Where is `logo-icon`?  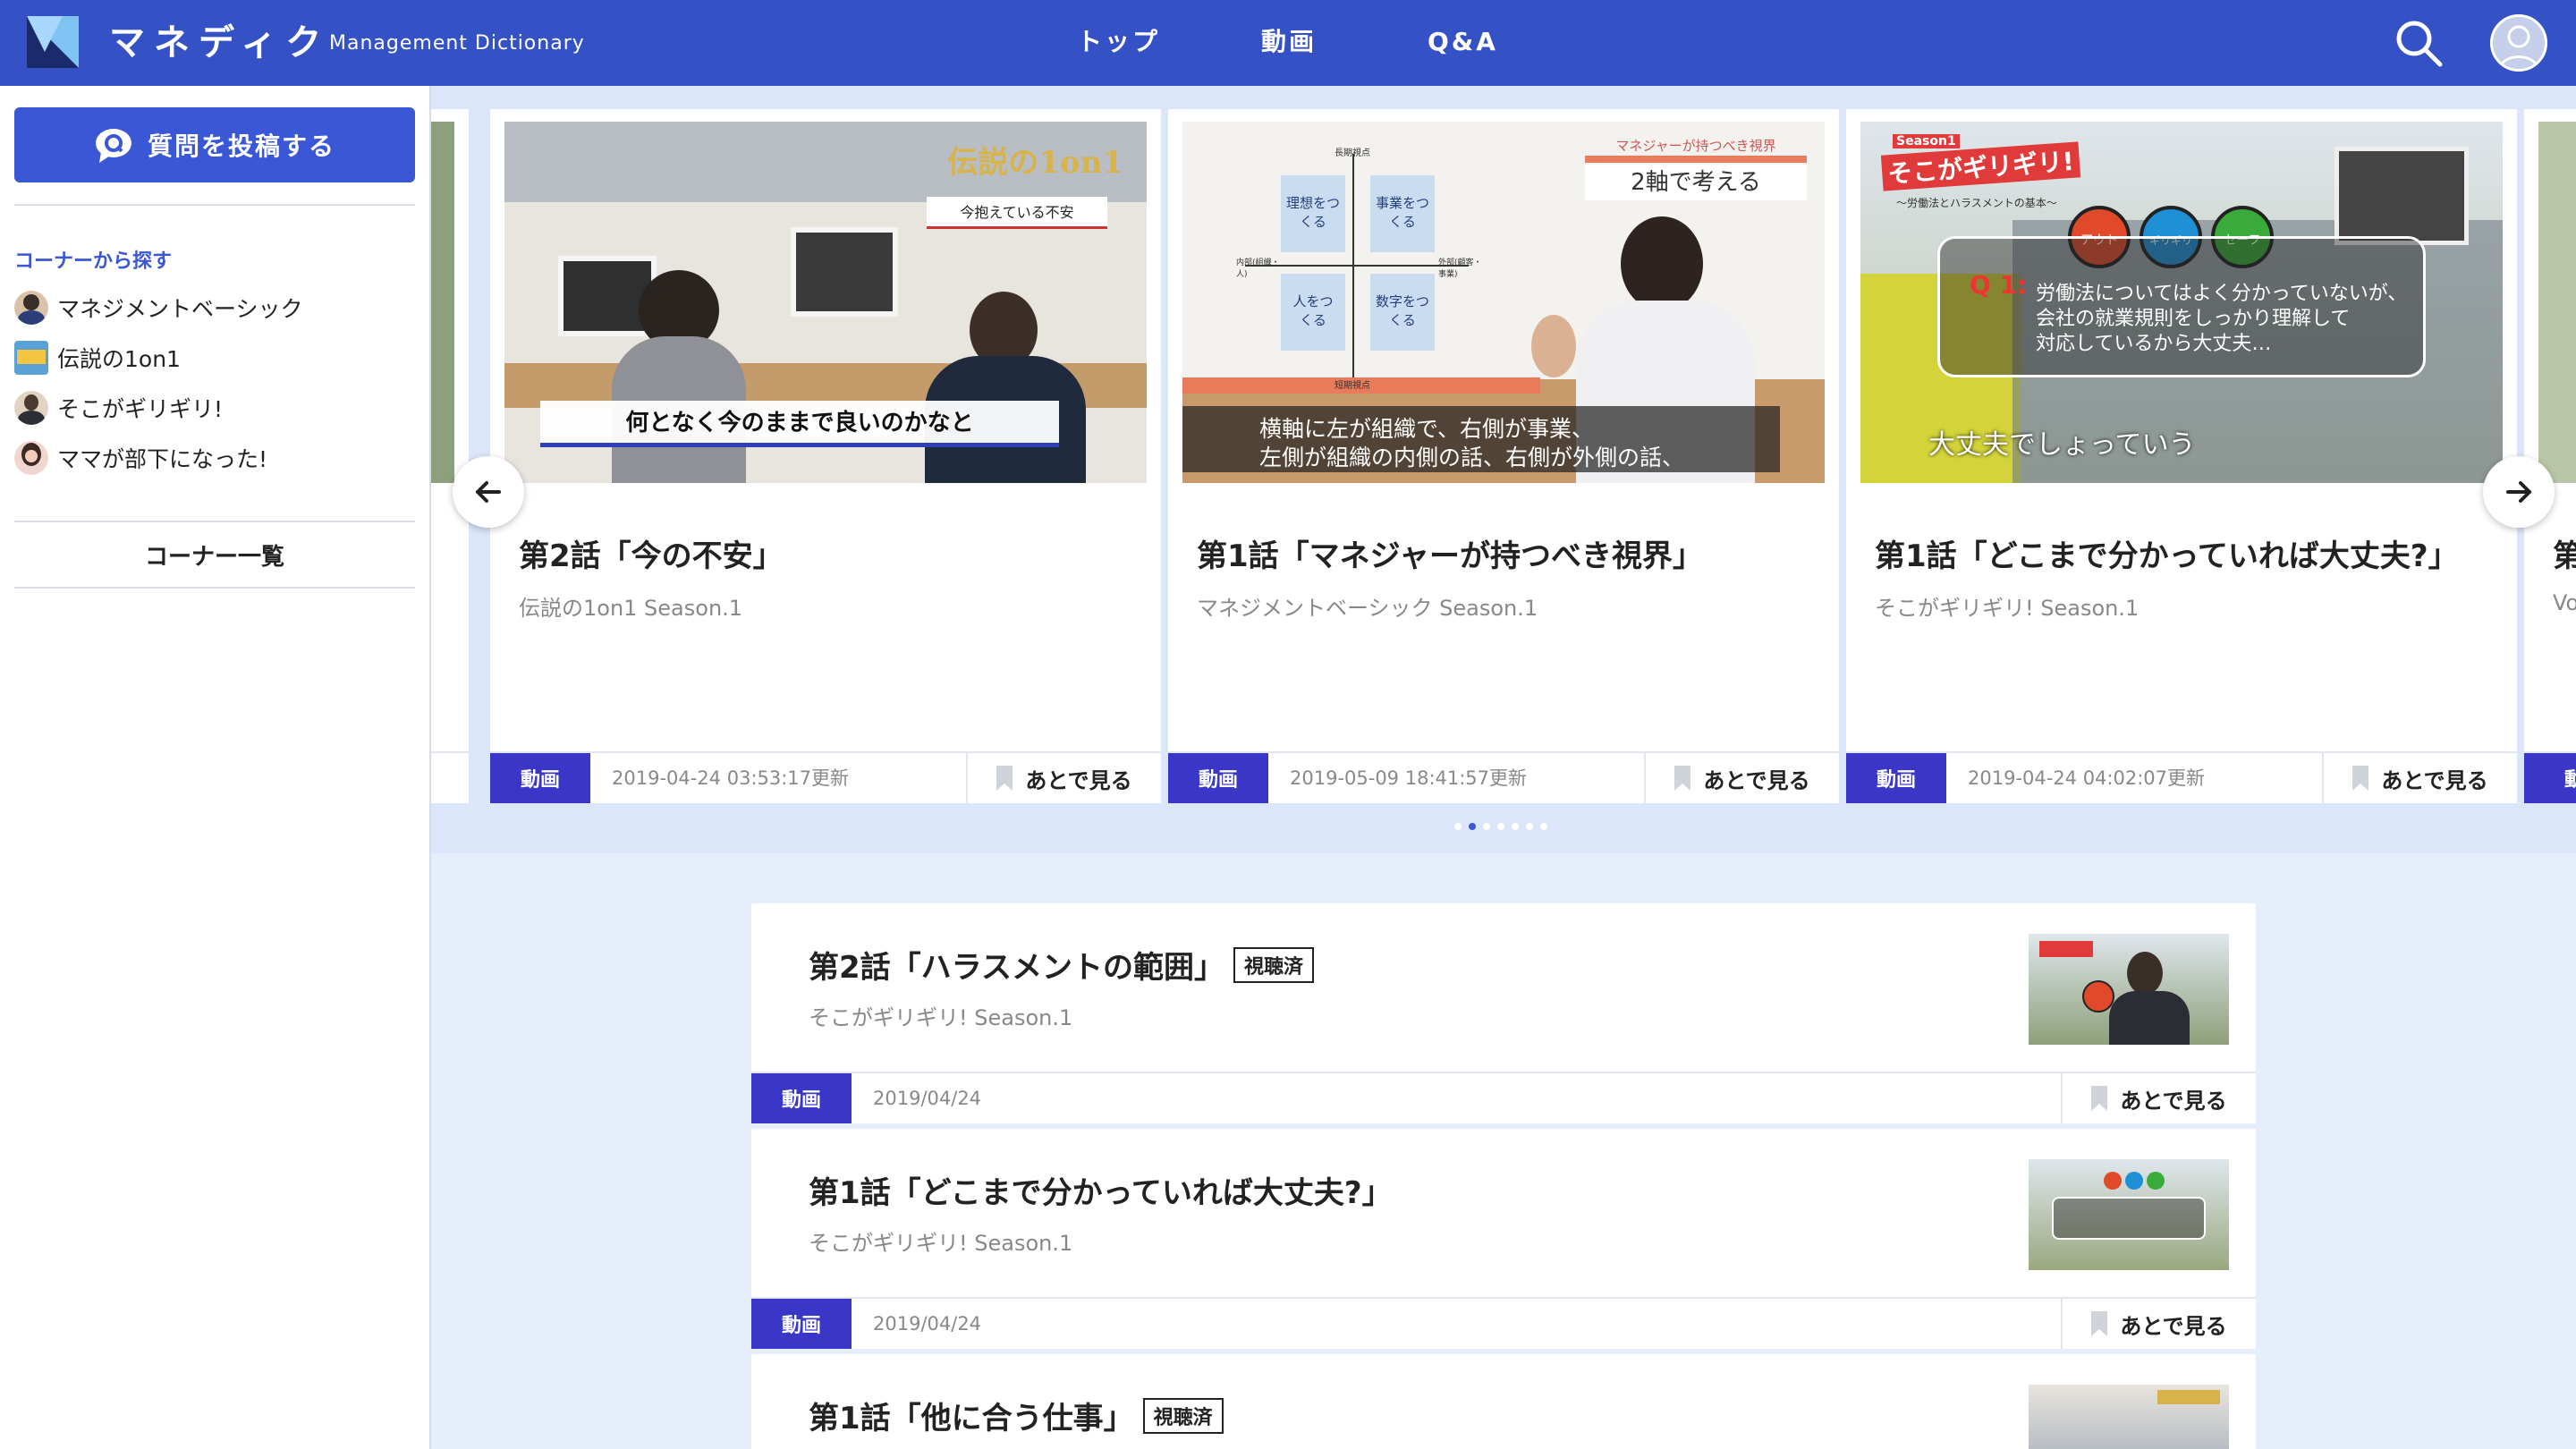 logo-icon is located at coordinates (53, 42).